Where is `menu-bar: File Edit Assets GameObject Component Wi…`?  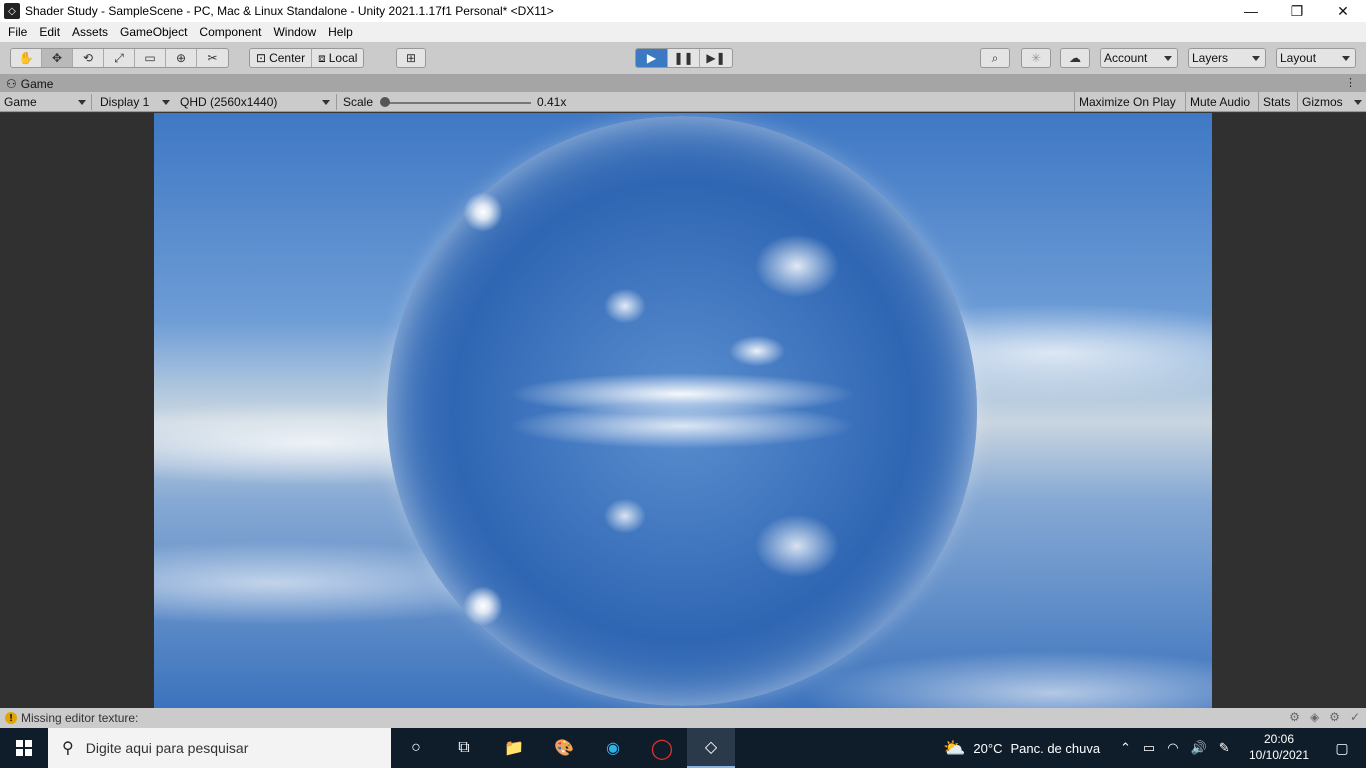
menu-bar: File Edit Assets GameObject Component Wi… is located at coordinates (683, 32).